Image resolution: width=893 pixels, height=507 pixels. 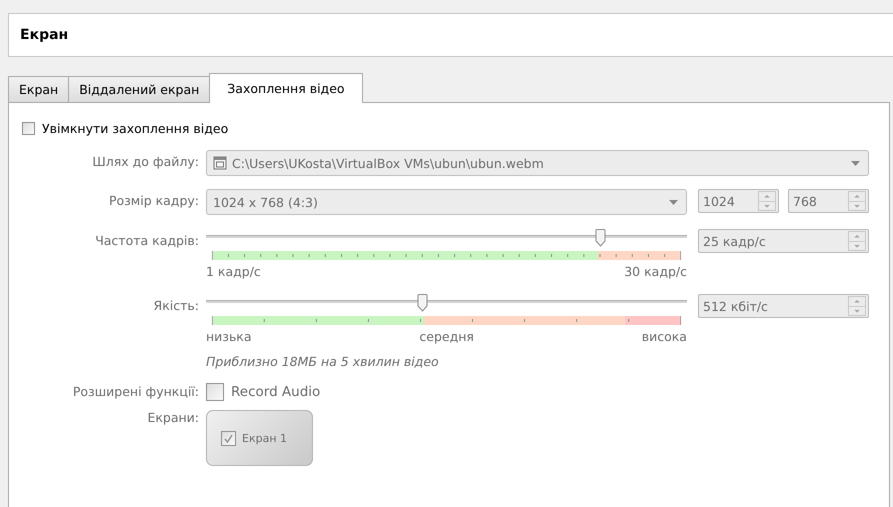 I want to click on scale-label: низька, so click(x=229, y=336).